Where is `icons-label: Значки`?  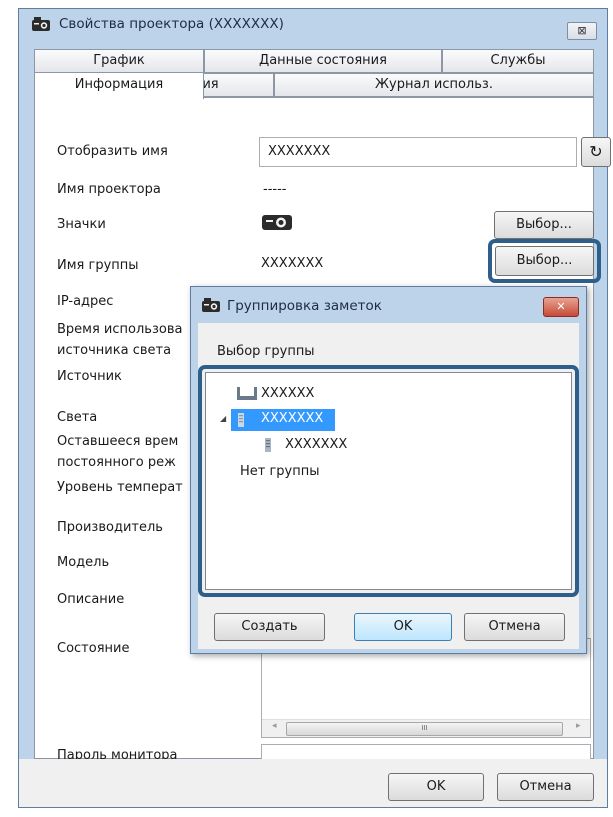 icons-label: Значки is located at coordinates (81, 224).